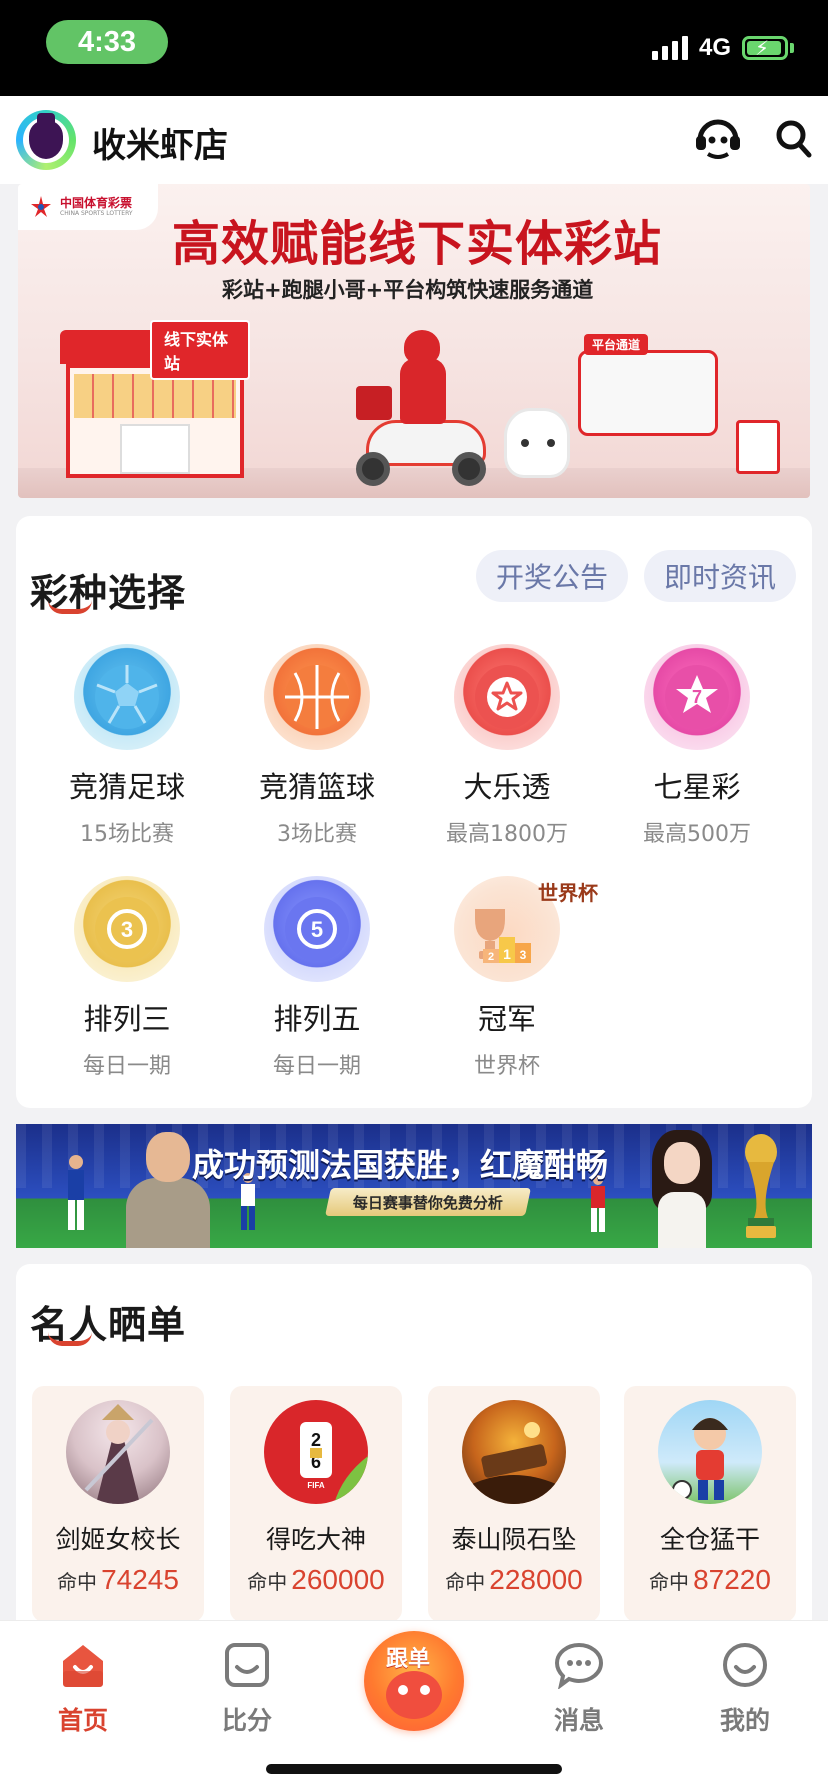  What do you see at coordinates (414, 48) in the screenshot?
I see `status-bar: 4:33 4G ⚡` at bounding box center [414, 48].